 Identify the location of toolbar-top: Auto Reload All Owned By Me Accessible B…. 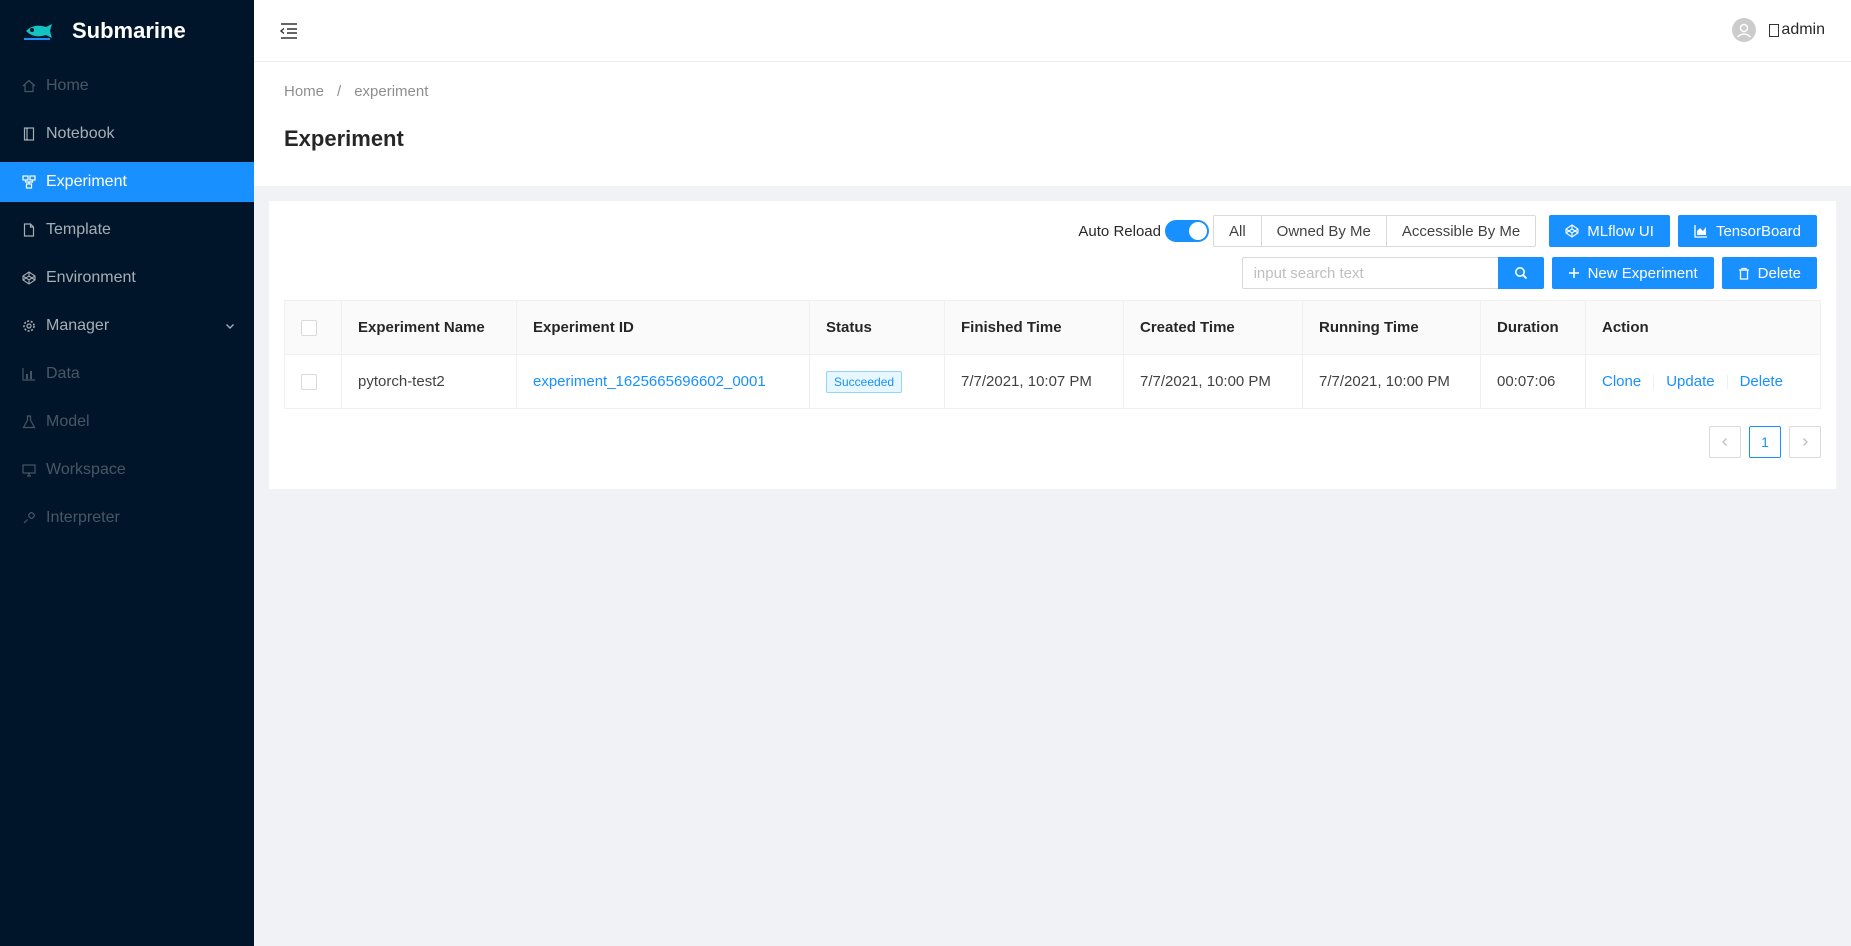
(1447, 231).